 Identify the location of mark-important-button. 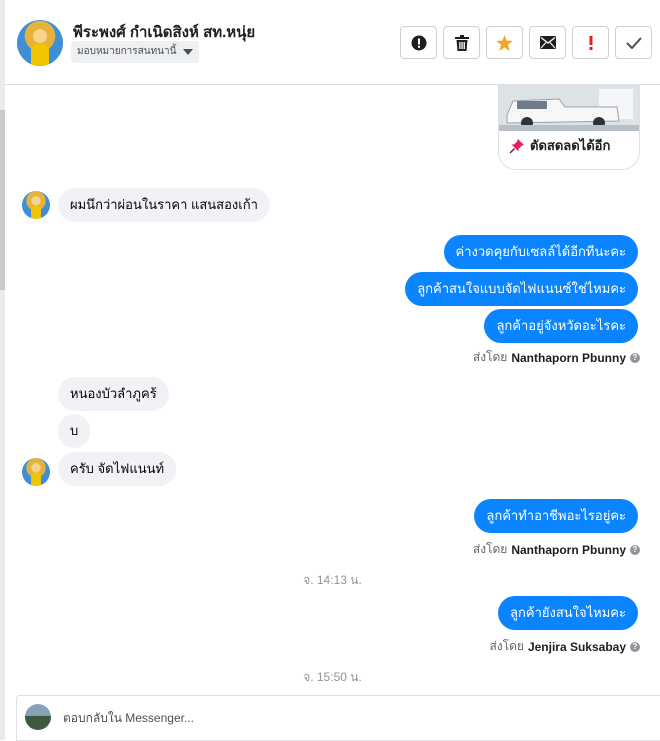
(590, 42).